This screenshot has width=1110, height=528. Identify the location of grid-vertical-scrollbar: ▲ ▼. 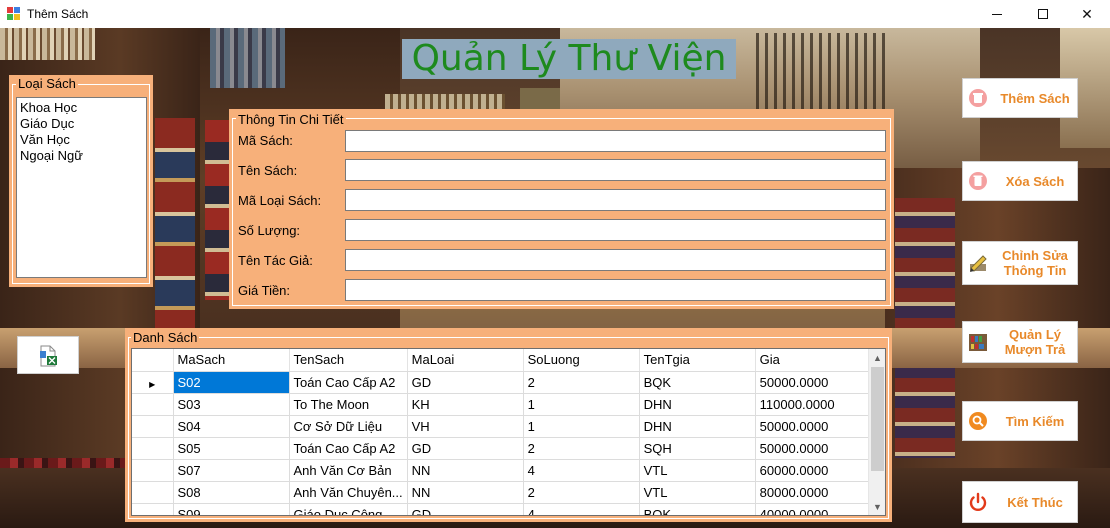
(876, 432).